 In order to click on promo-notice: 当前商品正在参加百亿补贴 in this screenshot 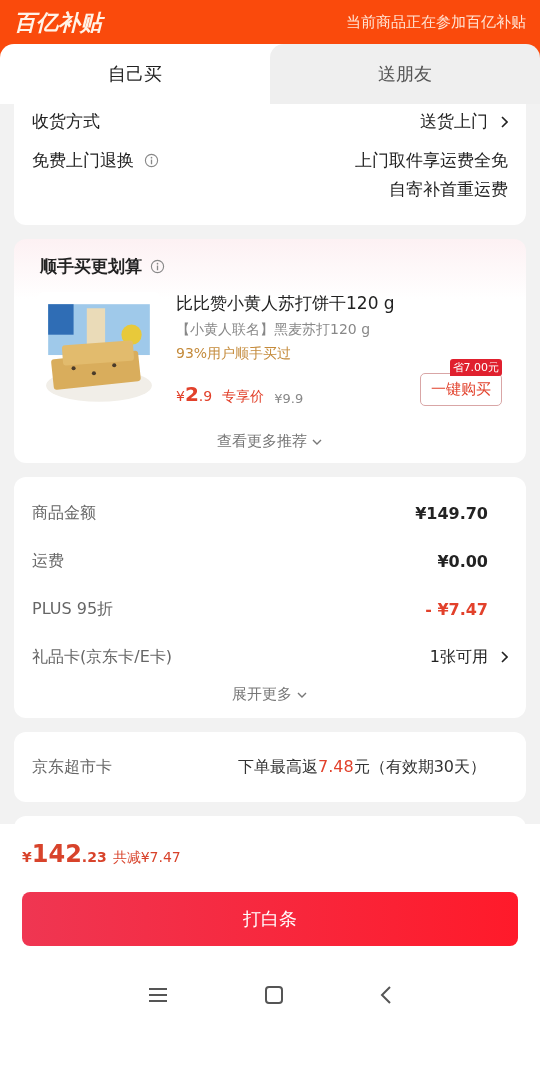, I will do `click(436, 22)`.